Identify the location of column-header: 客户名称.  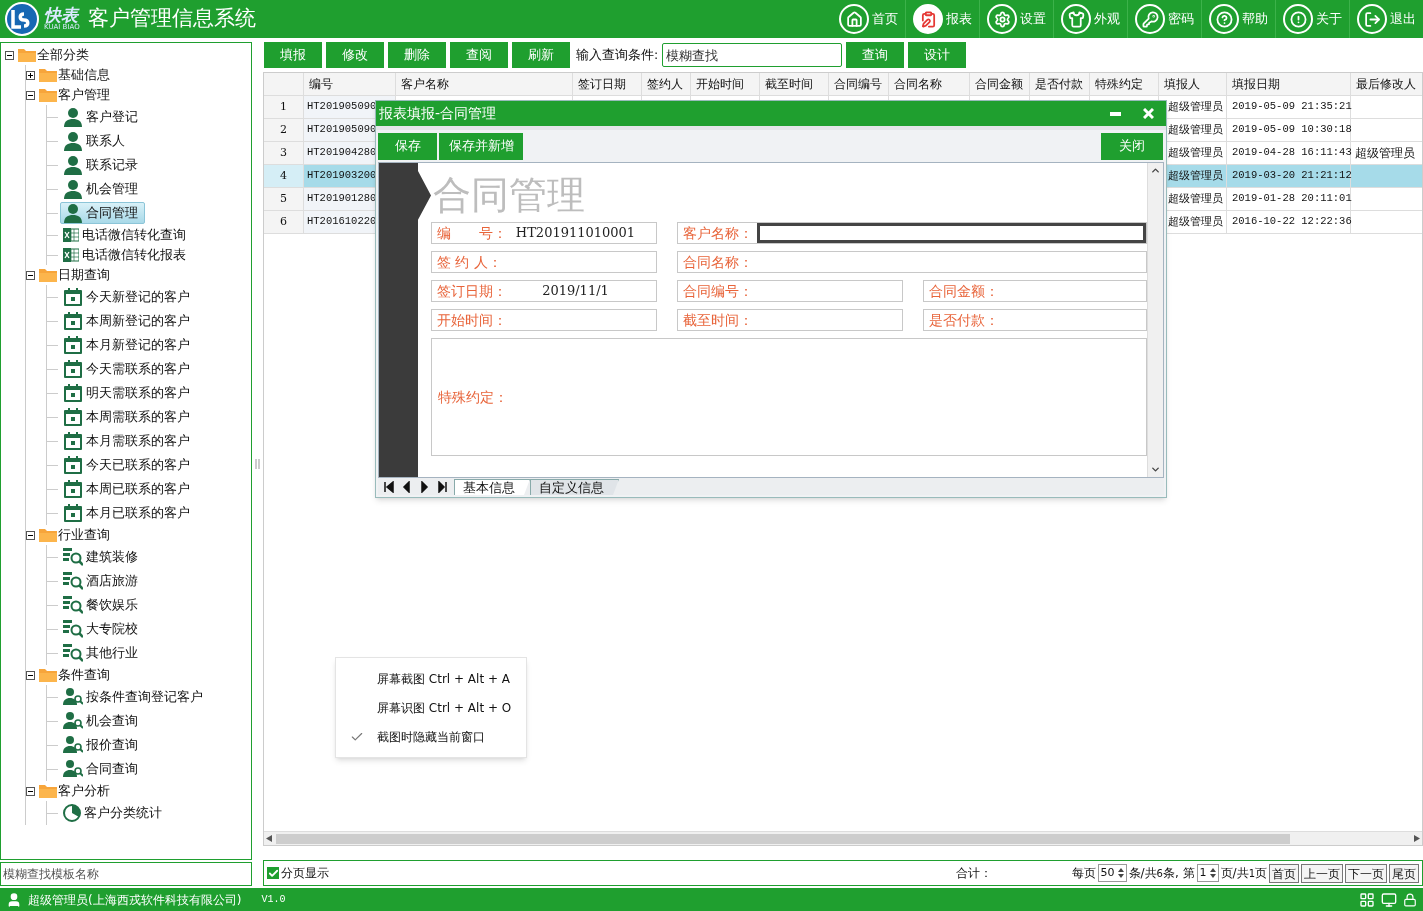
(484, 84).